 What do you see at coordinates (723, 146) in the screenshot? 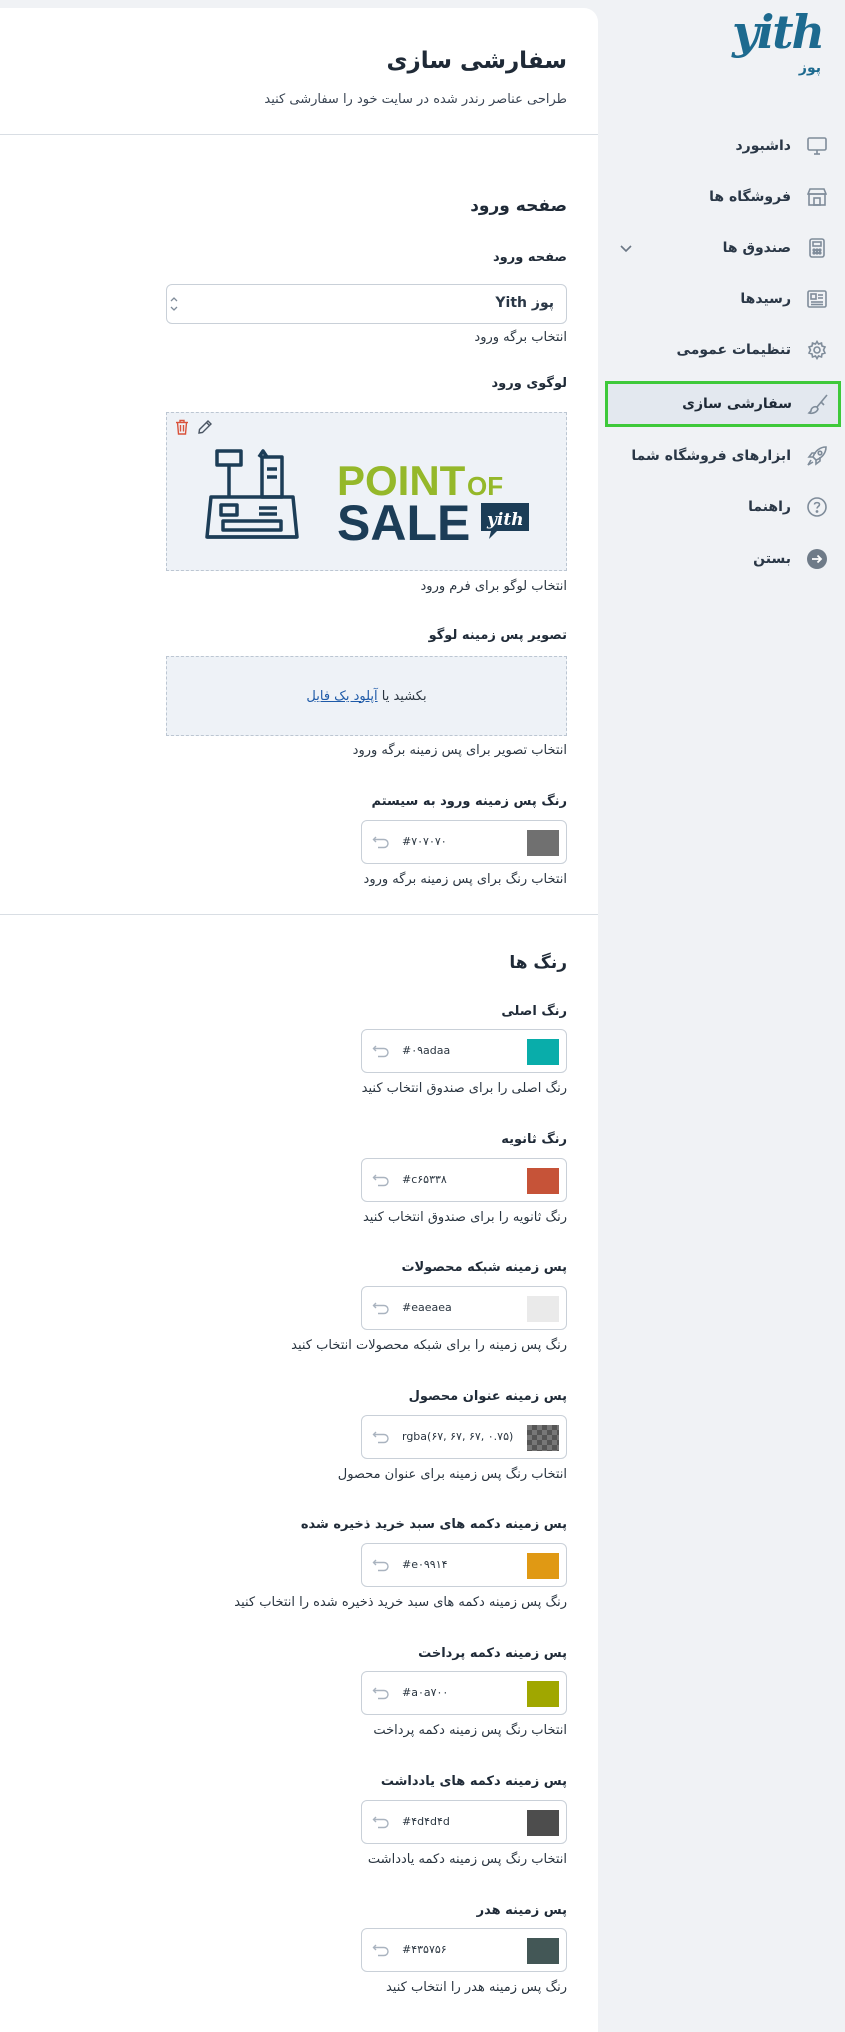
I see `sidebar-item-dashboard: داشبورد` at bounding box center [723, 146].